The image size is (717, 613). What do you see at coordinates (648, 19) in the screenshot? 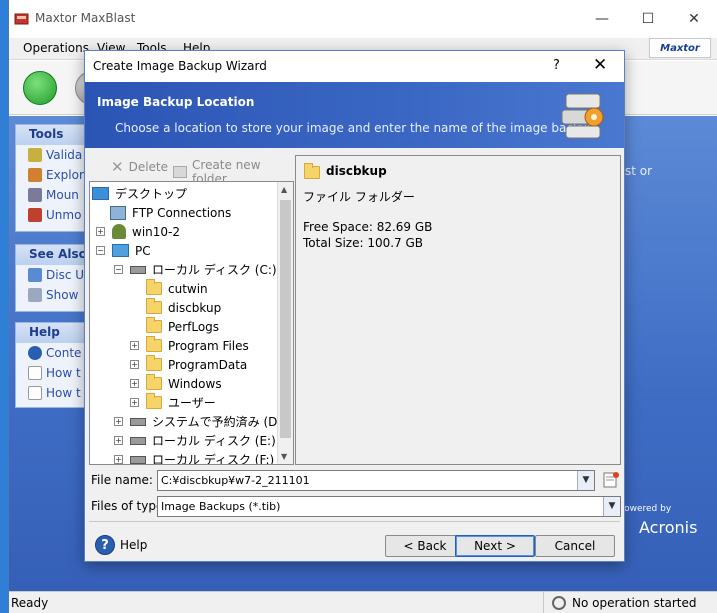
I see `maximize-button: ☐` at bounding box center [648, 19].